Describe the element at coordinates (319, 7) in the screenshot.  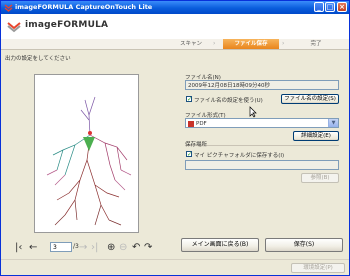
I see `minimize-icon: _` at that location.